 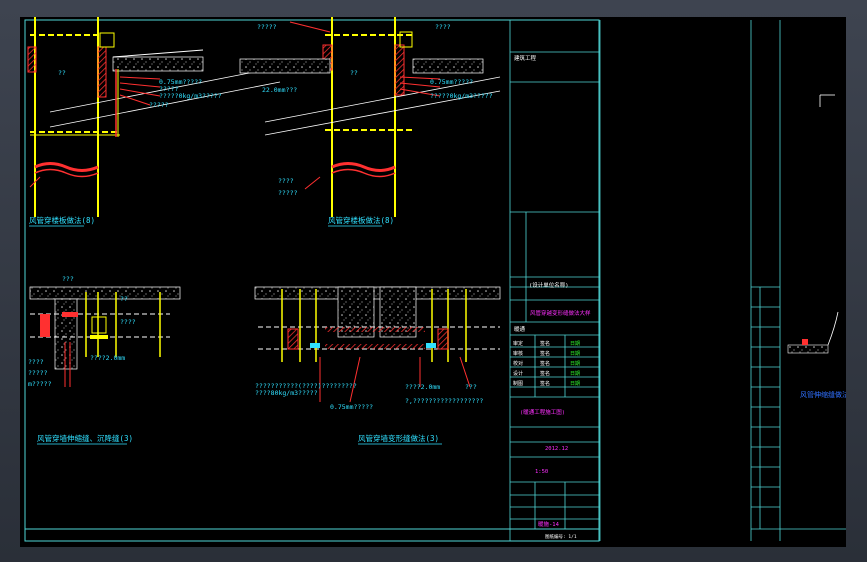 I want to click on tb-role-2: 审核, so click(x=518, y=353).